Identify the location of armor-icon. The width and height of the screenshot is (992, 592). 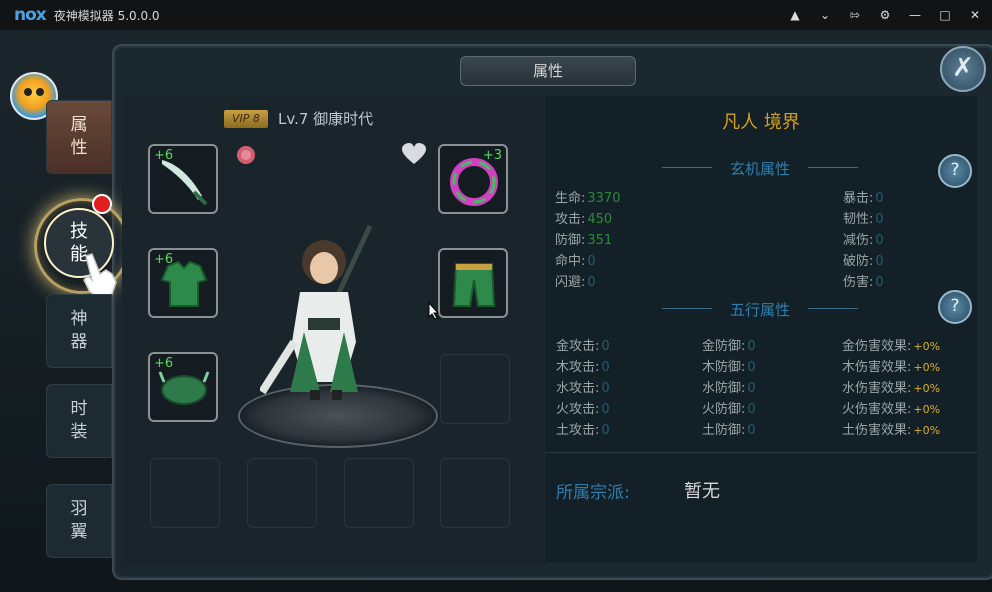
(184, 283).